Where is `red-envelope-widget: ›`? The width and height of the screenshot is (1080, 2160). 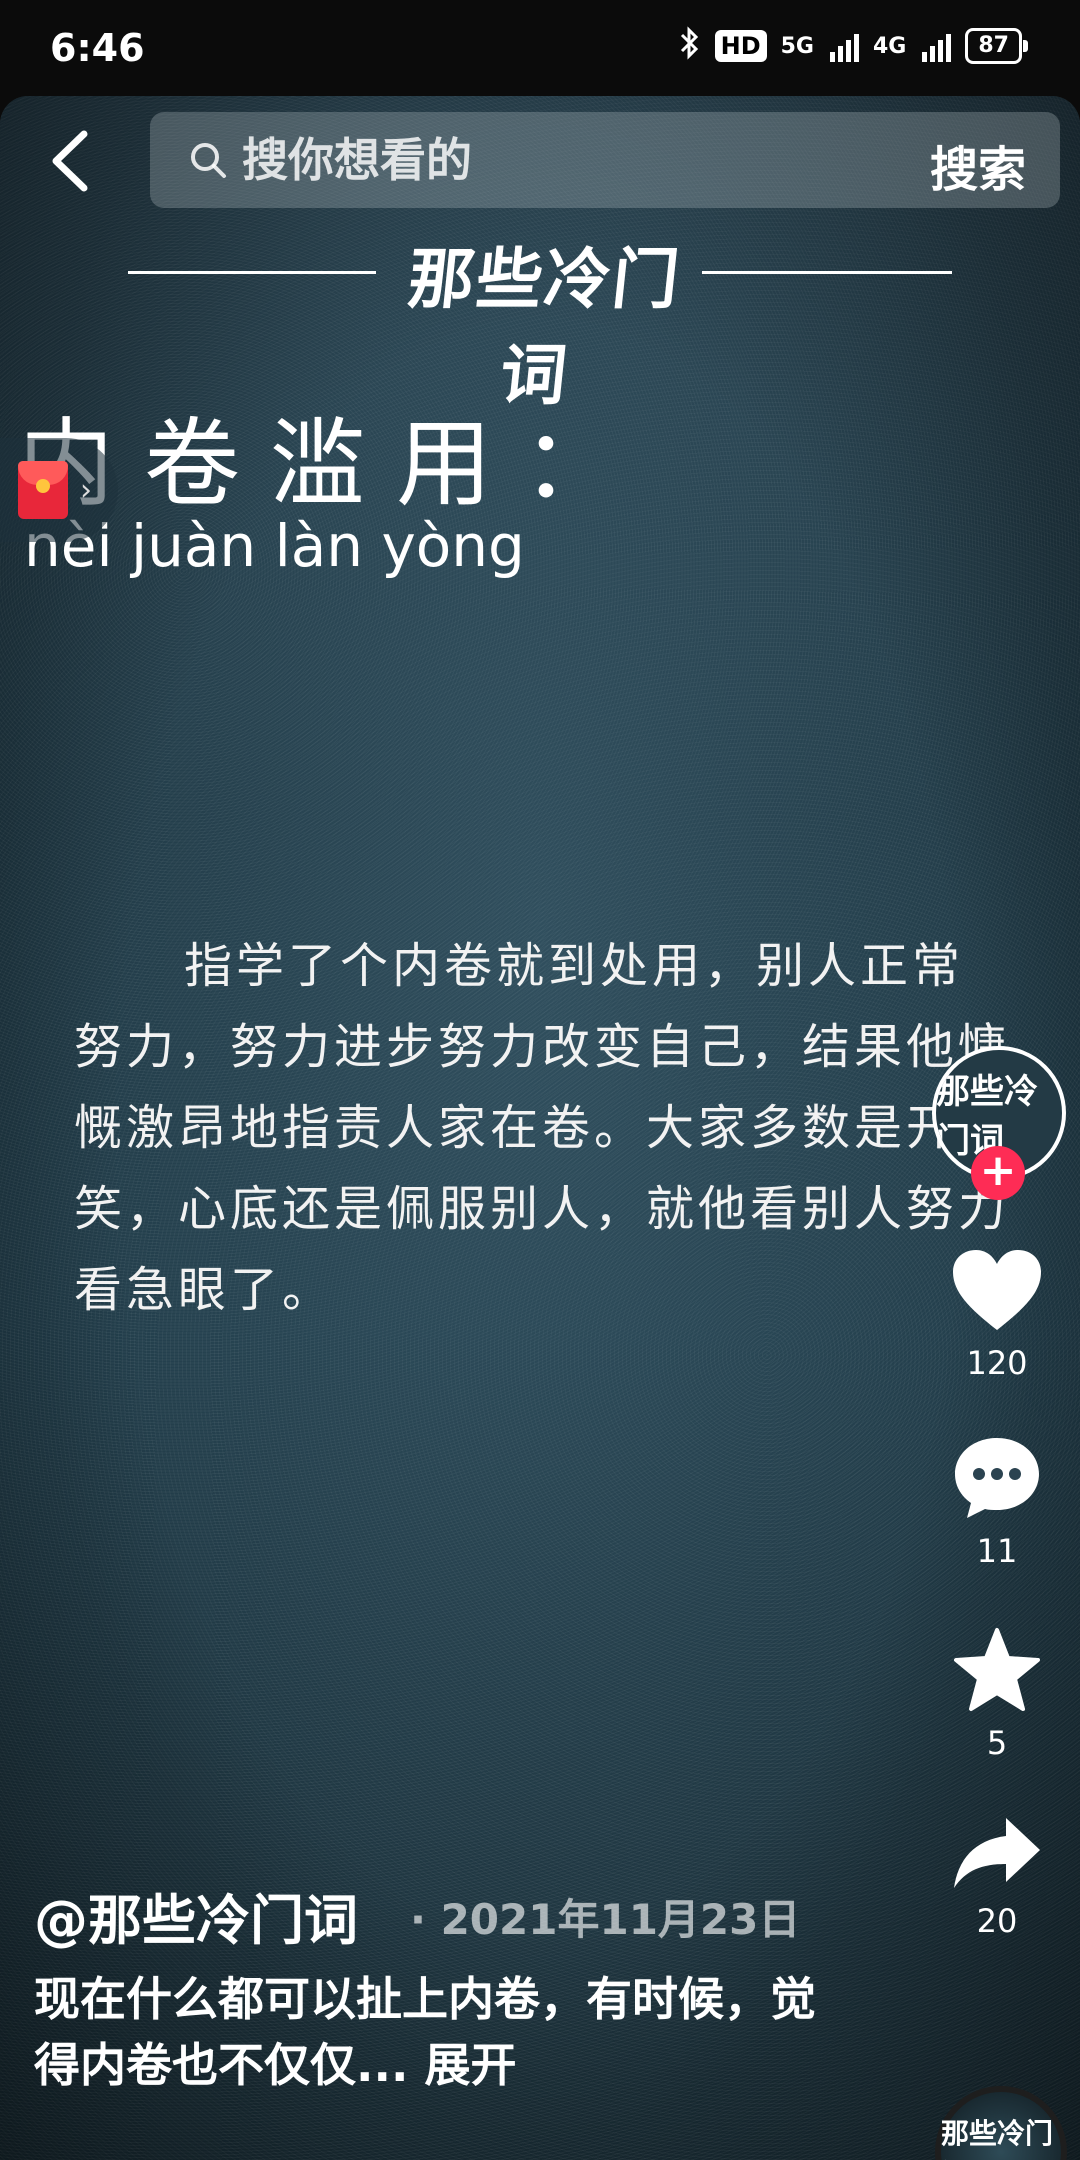
red-envelope-widget: › is located at coordinates (59, 490).